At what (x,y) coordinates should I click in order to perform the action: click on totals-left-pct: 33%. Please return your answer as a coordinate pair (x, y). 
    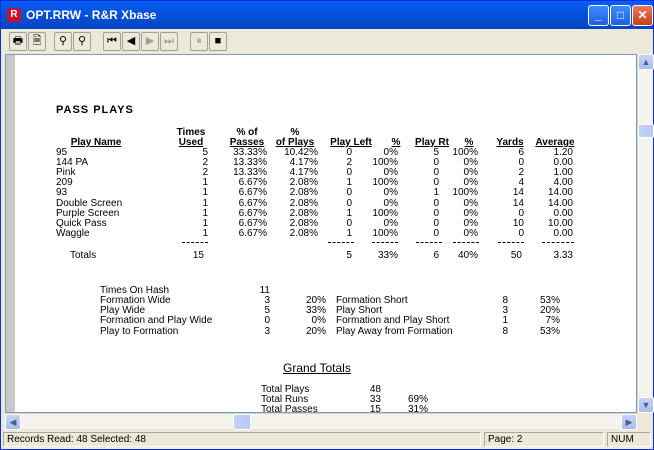
    Looking at the image, I should click on (387, 255).